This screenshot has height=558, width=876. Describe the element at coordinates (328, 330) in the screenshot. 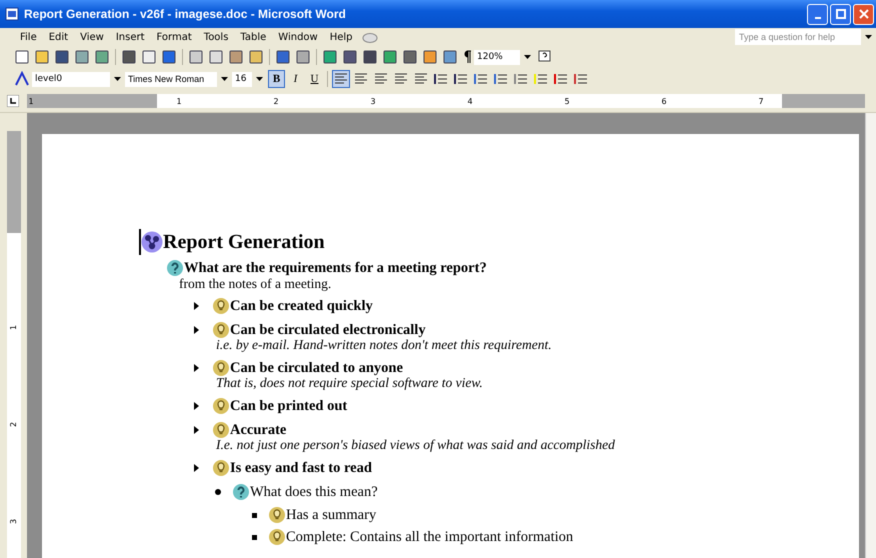

I see `outline-item: Can be circulated electronically` at that location.